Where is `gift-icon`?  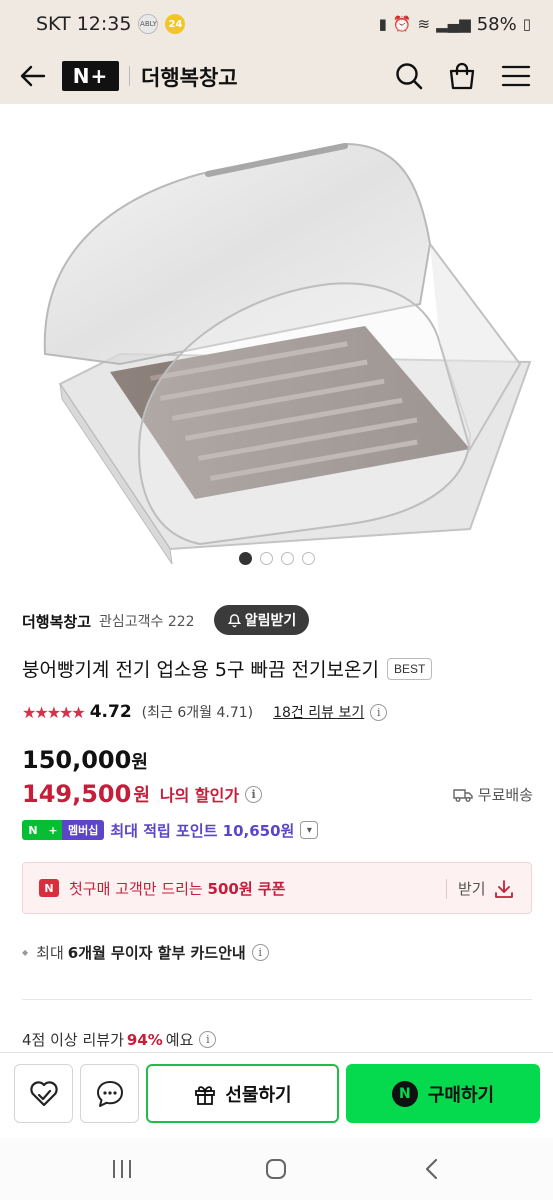 gift-icon is located at coordinates (205, 1095).